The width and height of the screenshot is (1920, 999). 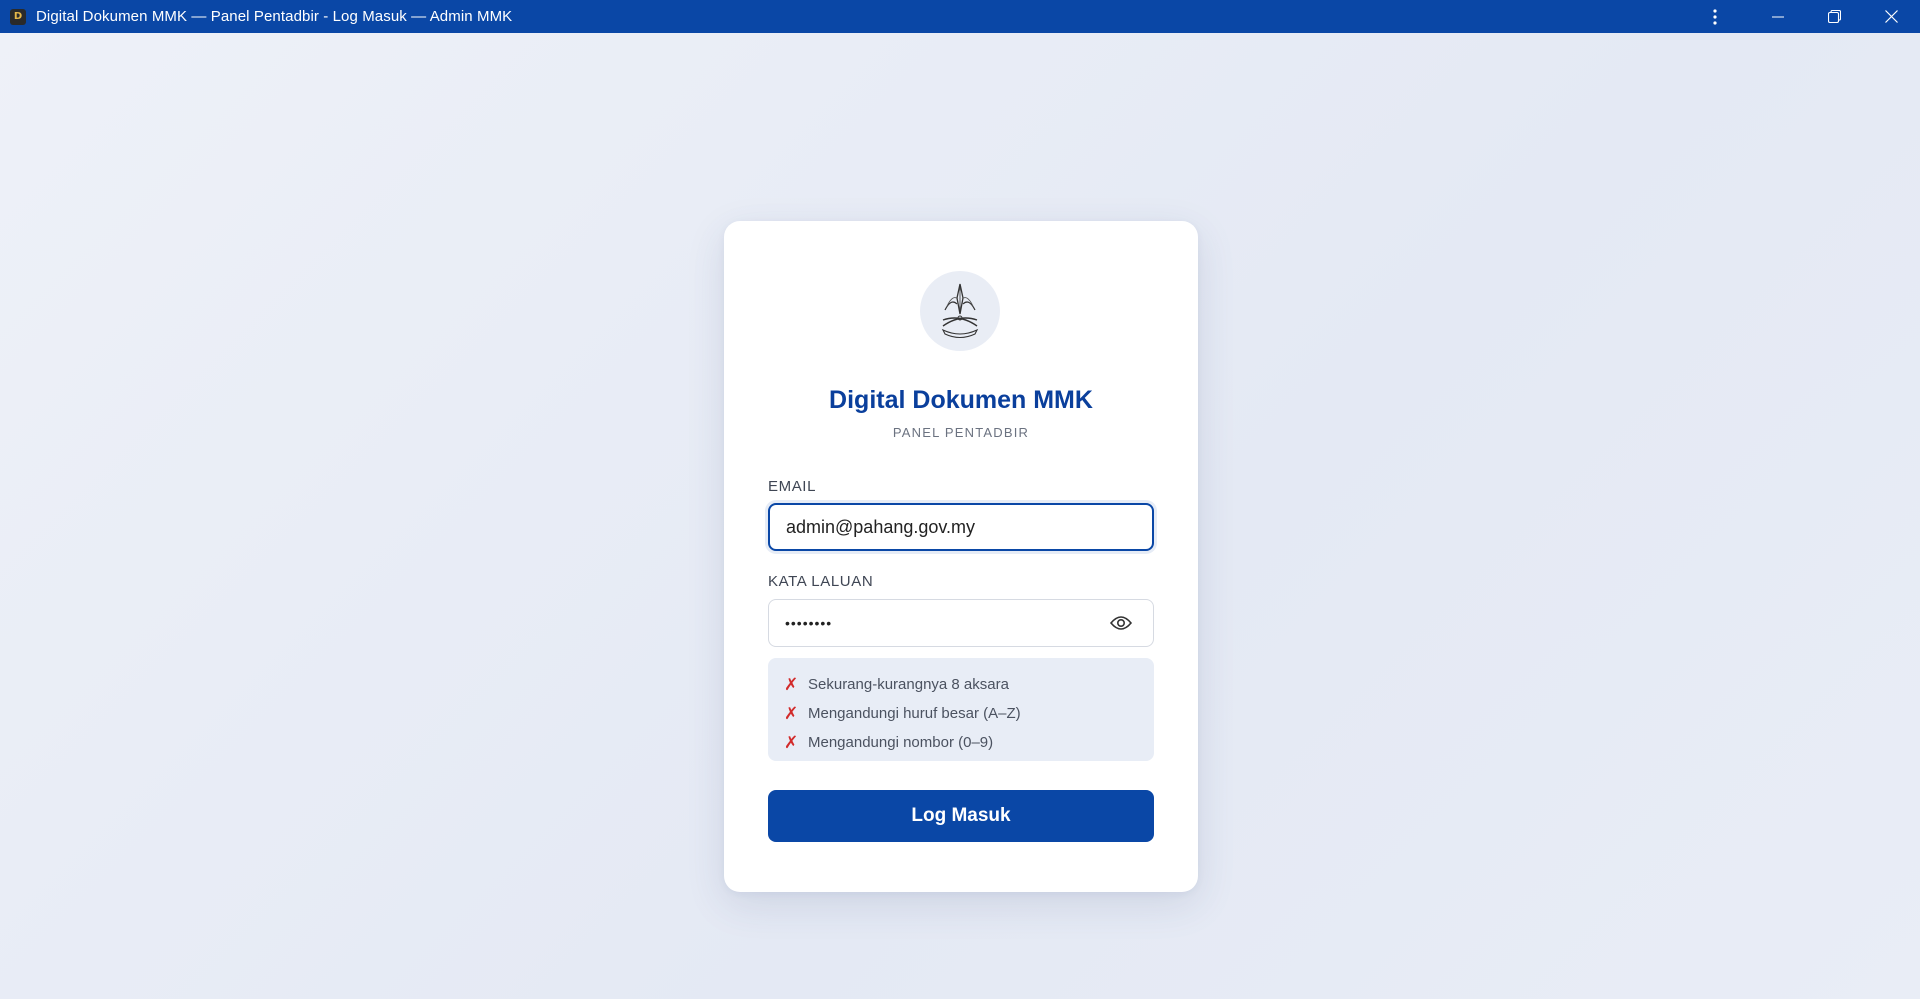 I want to click on password-rule: ✗ Mengandungi nombor (0–9), so click(x=961, y=742).